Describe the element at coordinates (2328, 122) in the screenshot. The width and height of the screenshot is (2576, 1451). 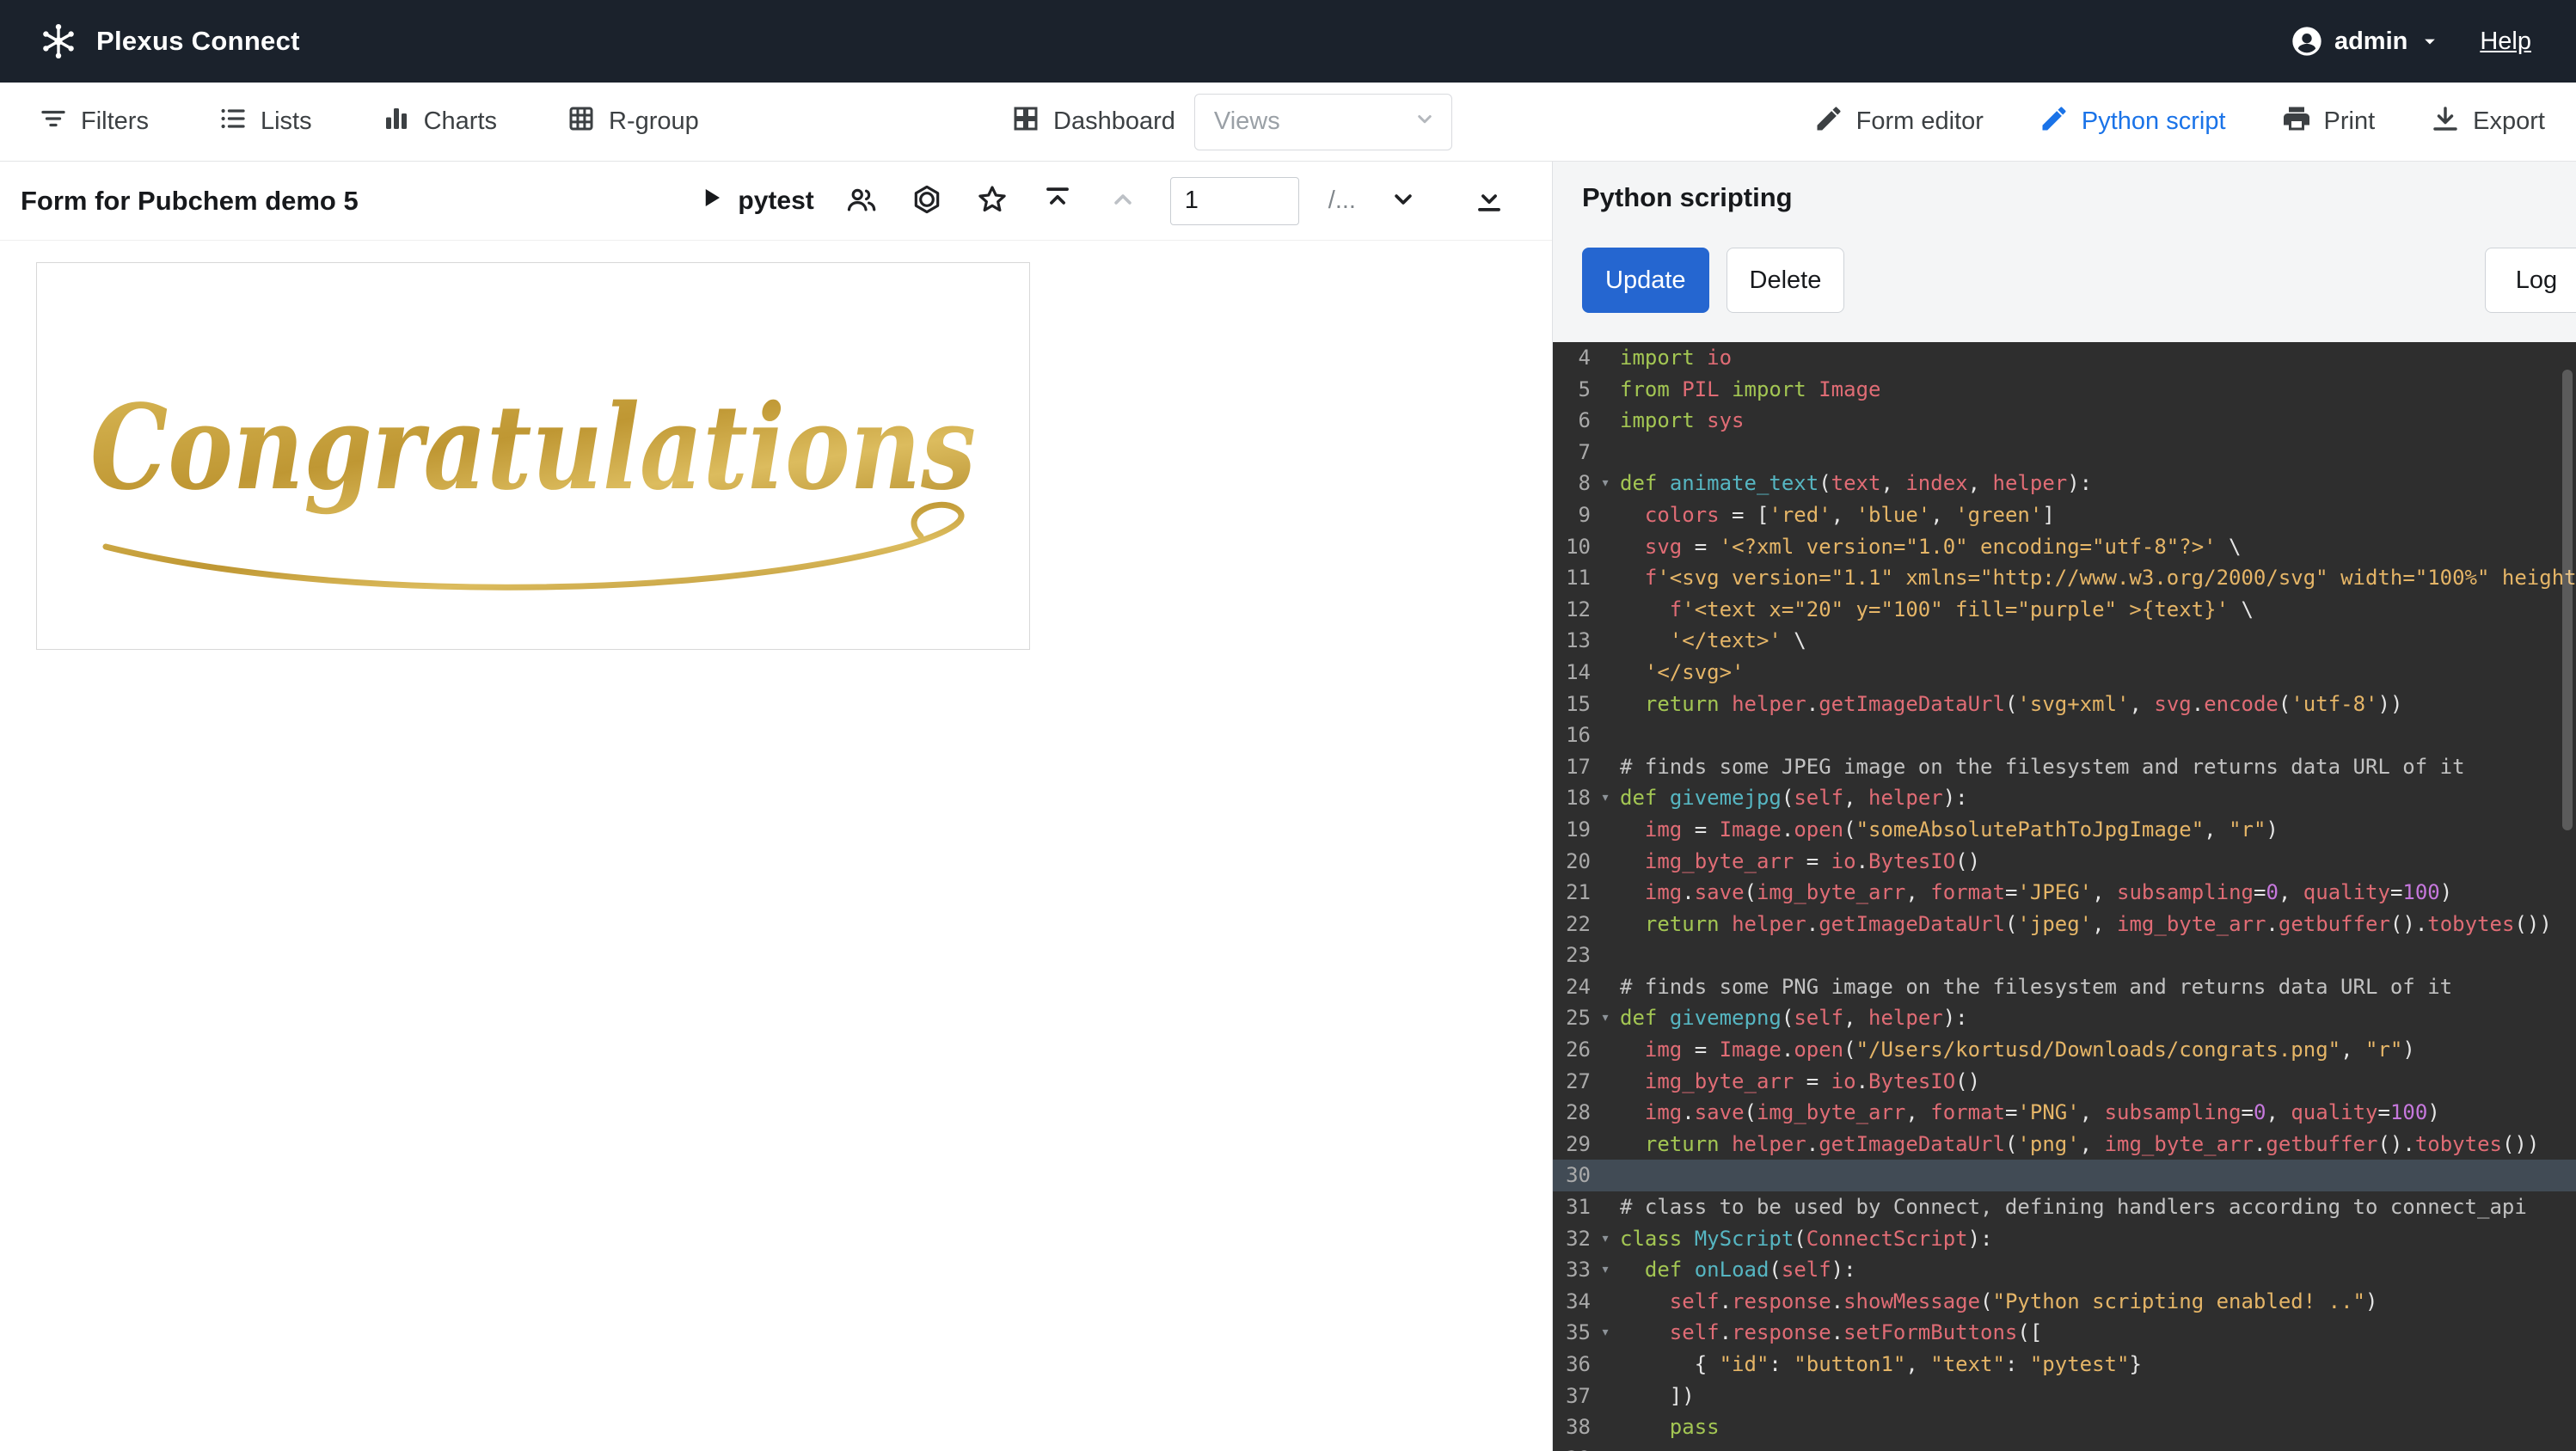
I see `print-button: Print` at that location.